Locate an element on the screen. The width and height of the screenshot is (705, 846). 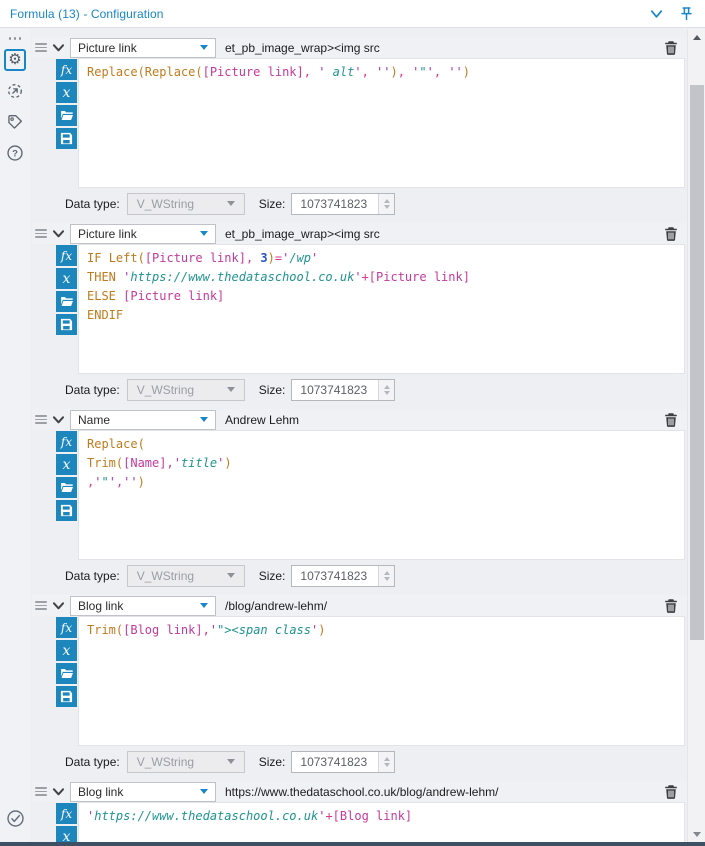
code-line: Replace( is located at coordinates (116, 444).